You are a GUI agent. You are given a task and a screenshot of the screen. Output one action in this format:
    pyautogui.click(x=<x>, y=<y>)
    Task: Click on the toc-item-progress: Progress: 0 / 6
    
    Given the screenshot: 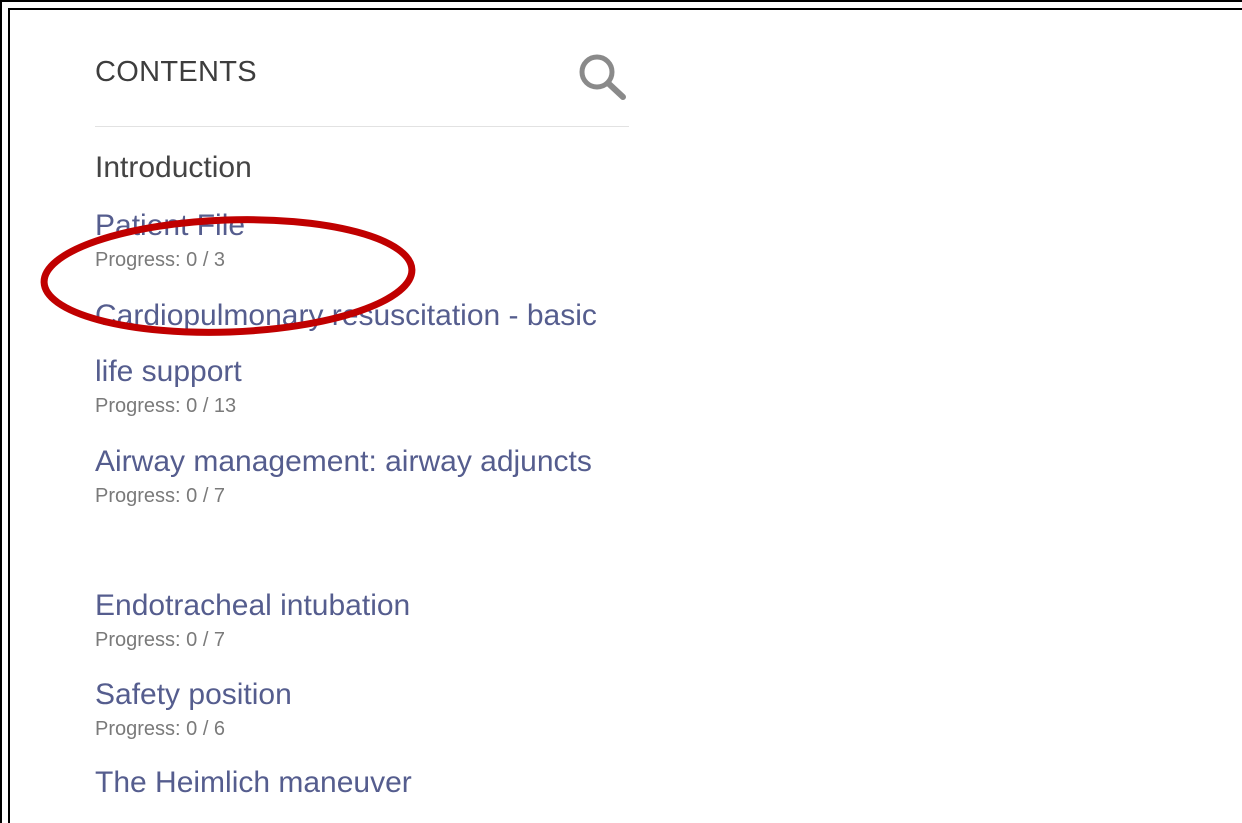 What is the action you would take?
    pyautogui.click(x=160, y=729)
    